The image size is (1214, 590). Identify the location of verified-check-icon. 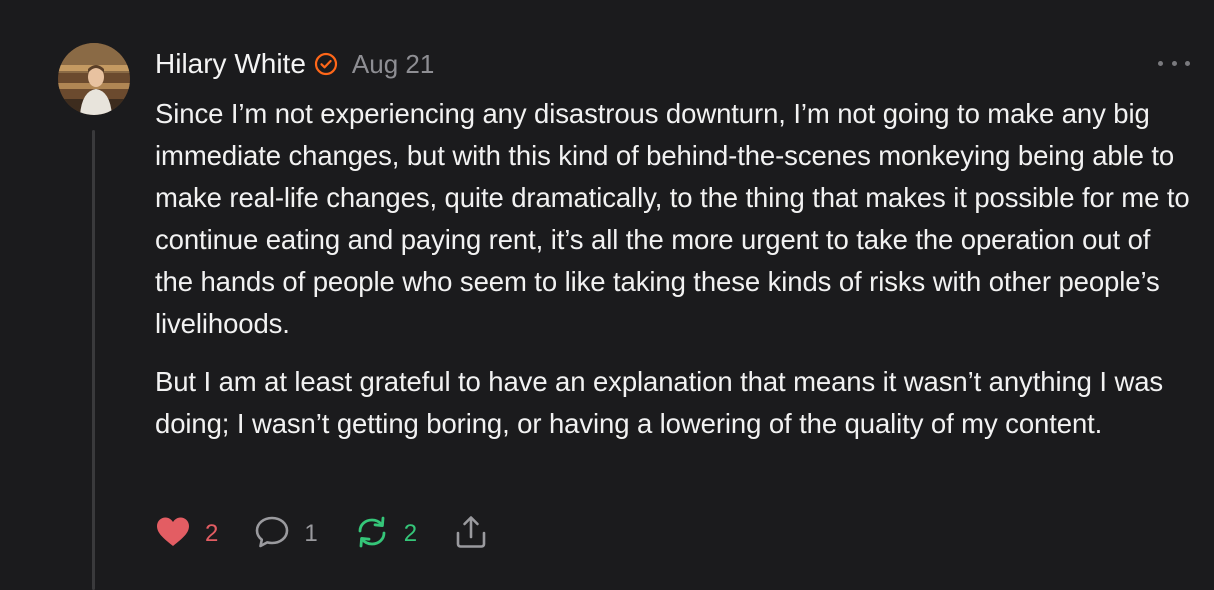
(326, 64).